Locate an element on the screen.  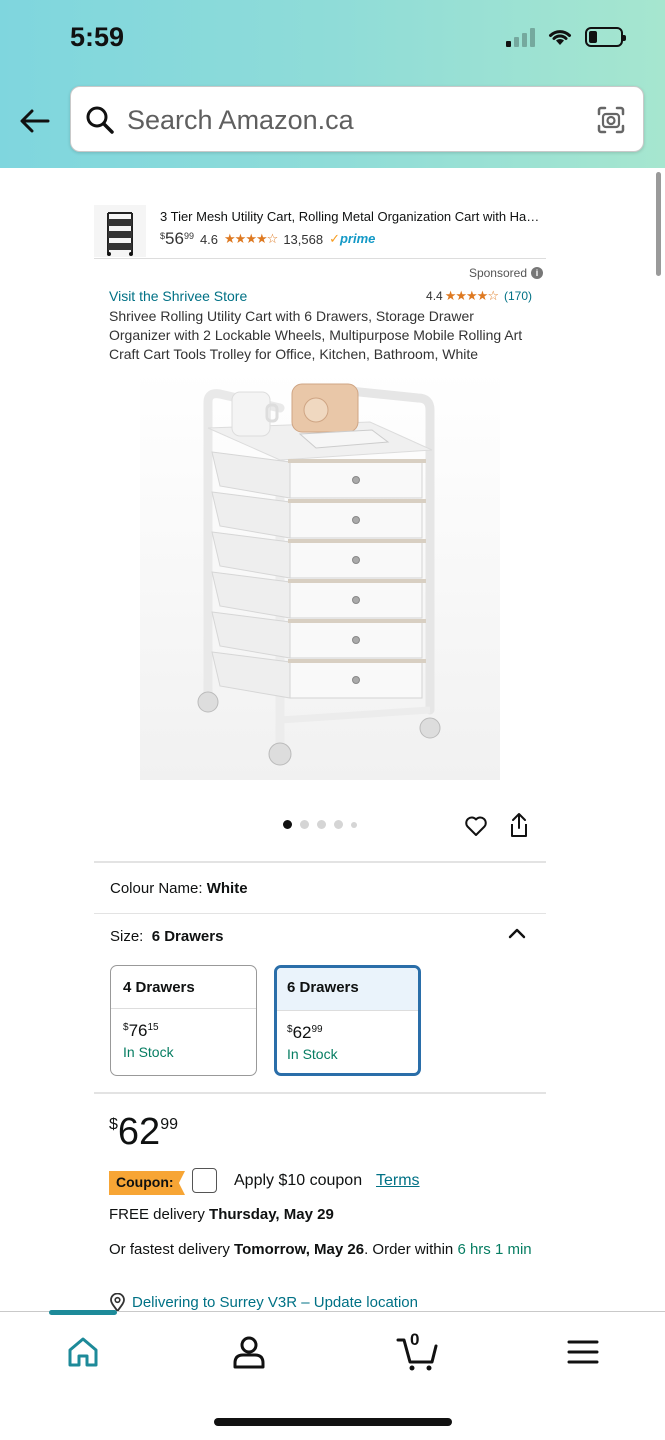
menu-icon is located at coordinates (583, 1352).